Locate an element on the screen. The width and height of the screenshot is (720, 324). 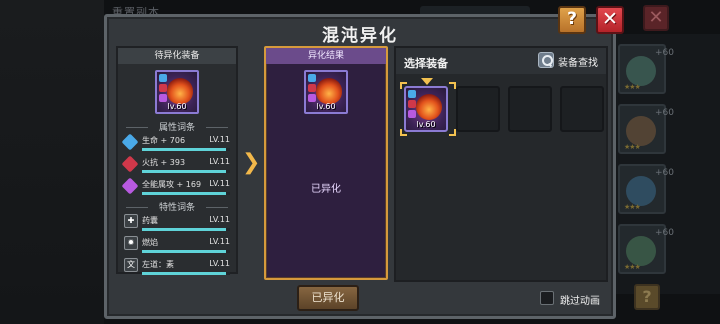
traits-label: 特性词条 is located at coordinates (177, 206).